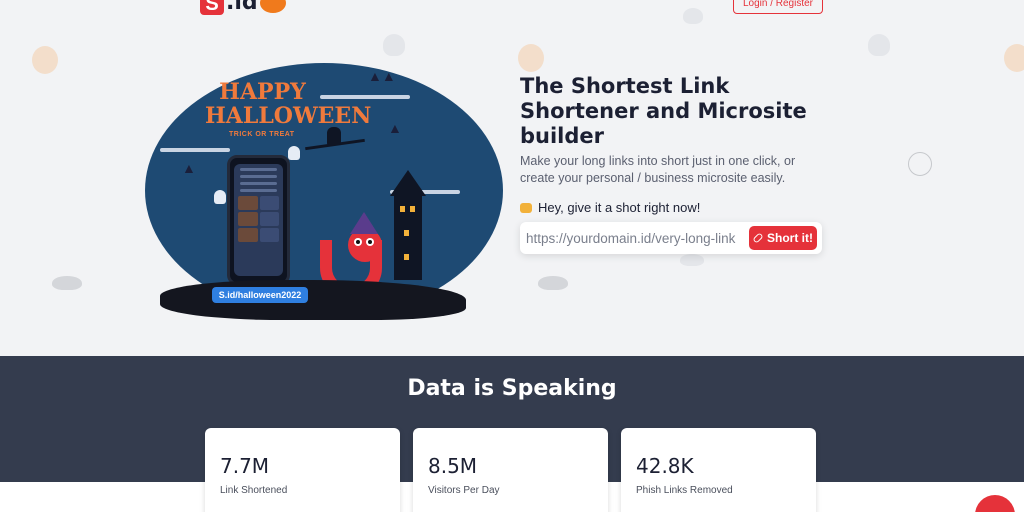 The image size is (1024, 512). I want to click on spiderweb-decoration-icon, so click(920, 164).